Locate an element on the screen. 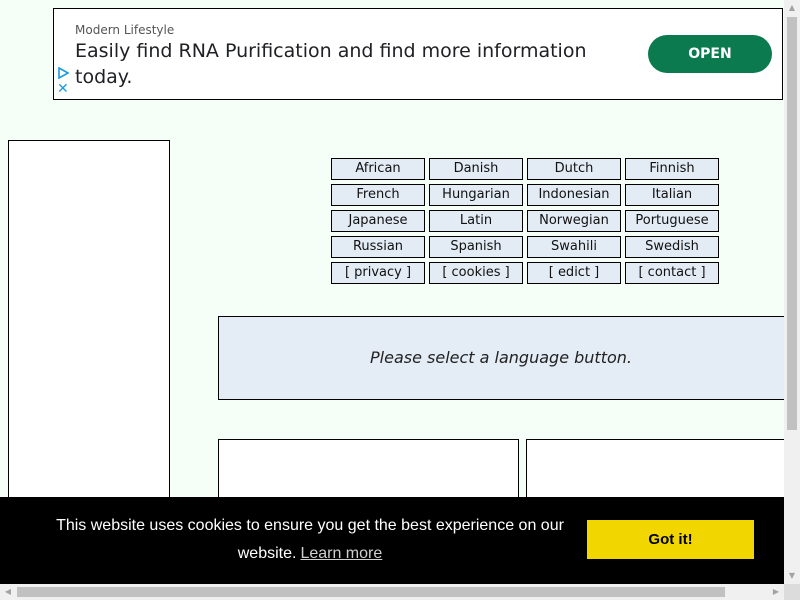  language-button-african: African is located at coordinates (378, 169).